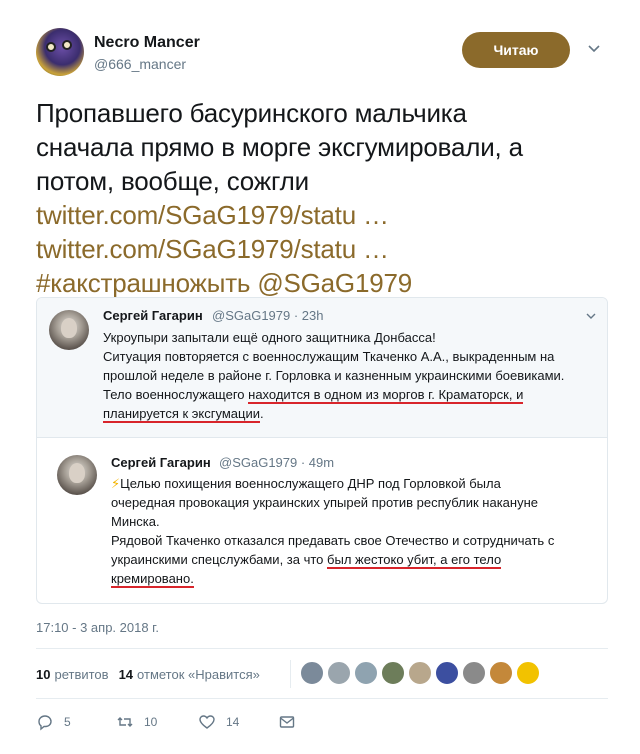 The width and height of the screenshot is (640, 754). I want to click on tweet-line: сначала прямо в морге эксгумировали, а, so click(279, 147).